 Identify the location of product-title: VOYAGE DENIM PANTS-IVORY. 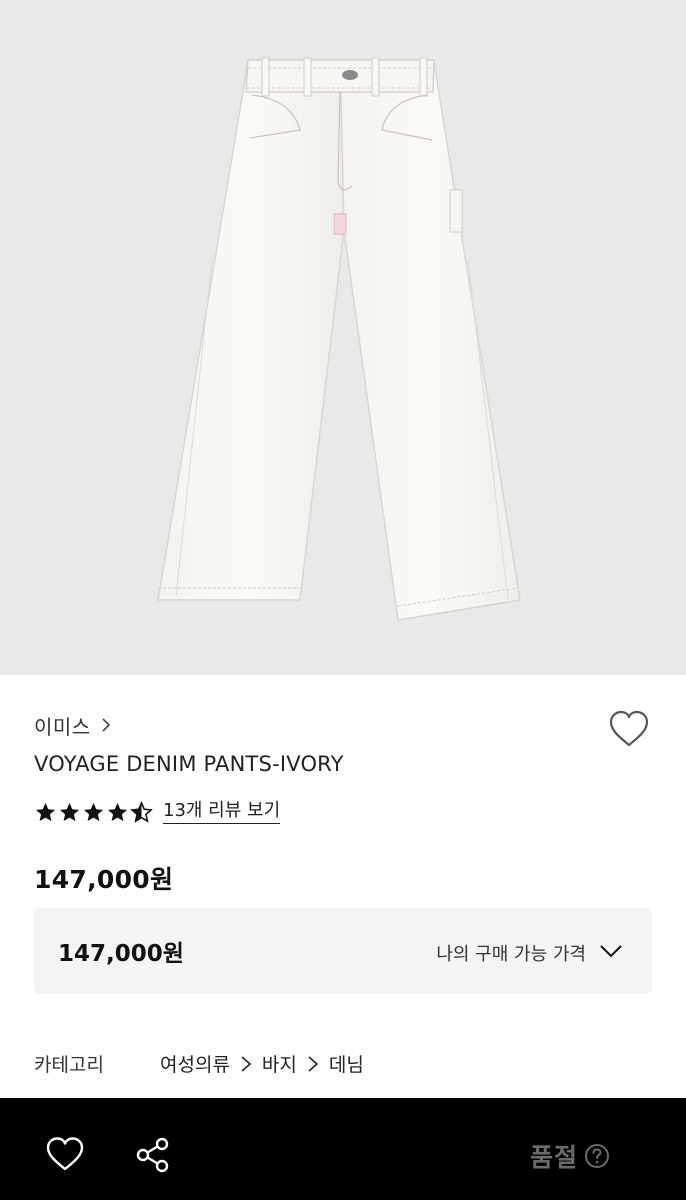
(189, 764).